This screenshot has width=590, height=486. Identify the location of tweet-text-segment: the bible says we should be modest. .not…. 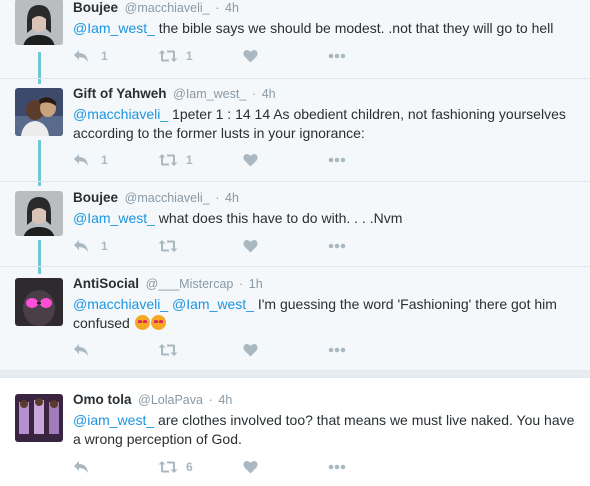
(354, 28).